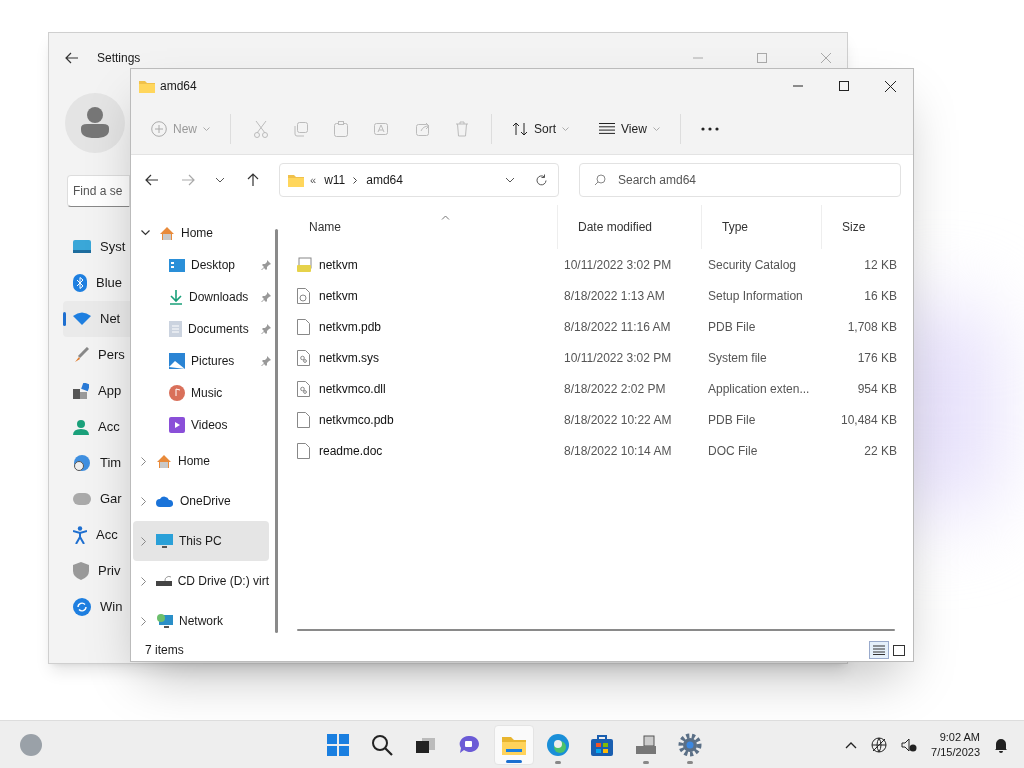 The image size is (1024, 768). I want to click on overflow-chevrons: «, so click(313, 180).